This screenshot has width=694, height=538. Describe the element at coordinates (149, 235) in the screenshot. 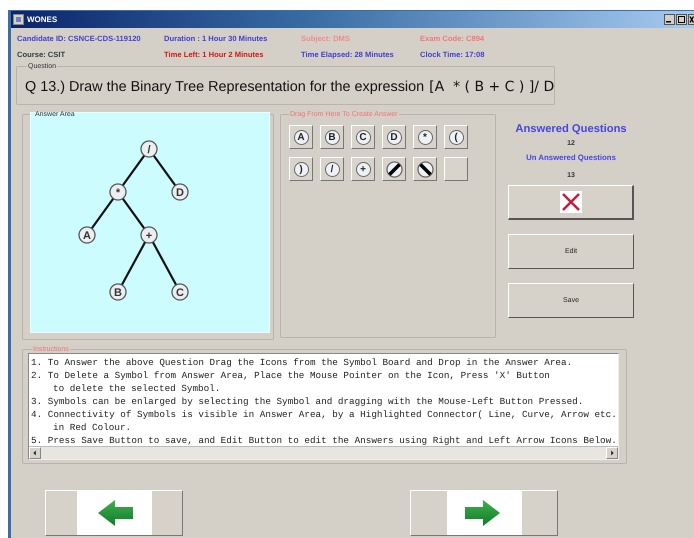

I see `tree-node: +` at that location.